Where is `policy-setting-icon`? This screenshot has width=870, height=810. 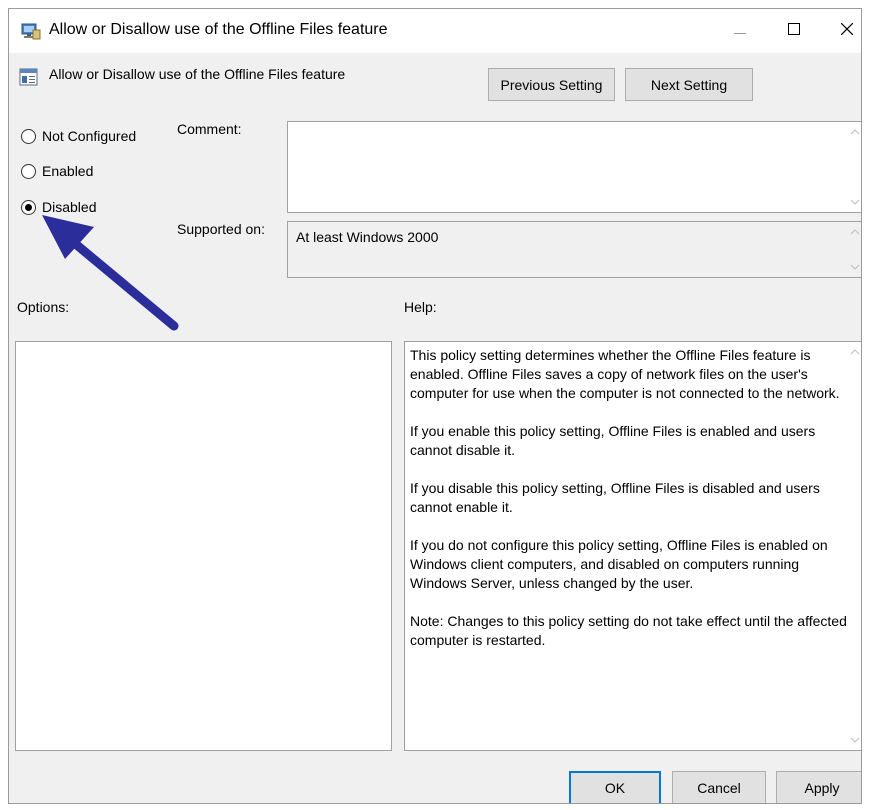 policy-setting-icon is located at coordinates (29, 77).